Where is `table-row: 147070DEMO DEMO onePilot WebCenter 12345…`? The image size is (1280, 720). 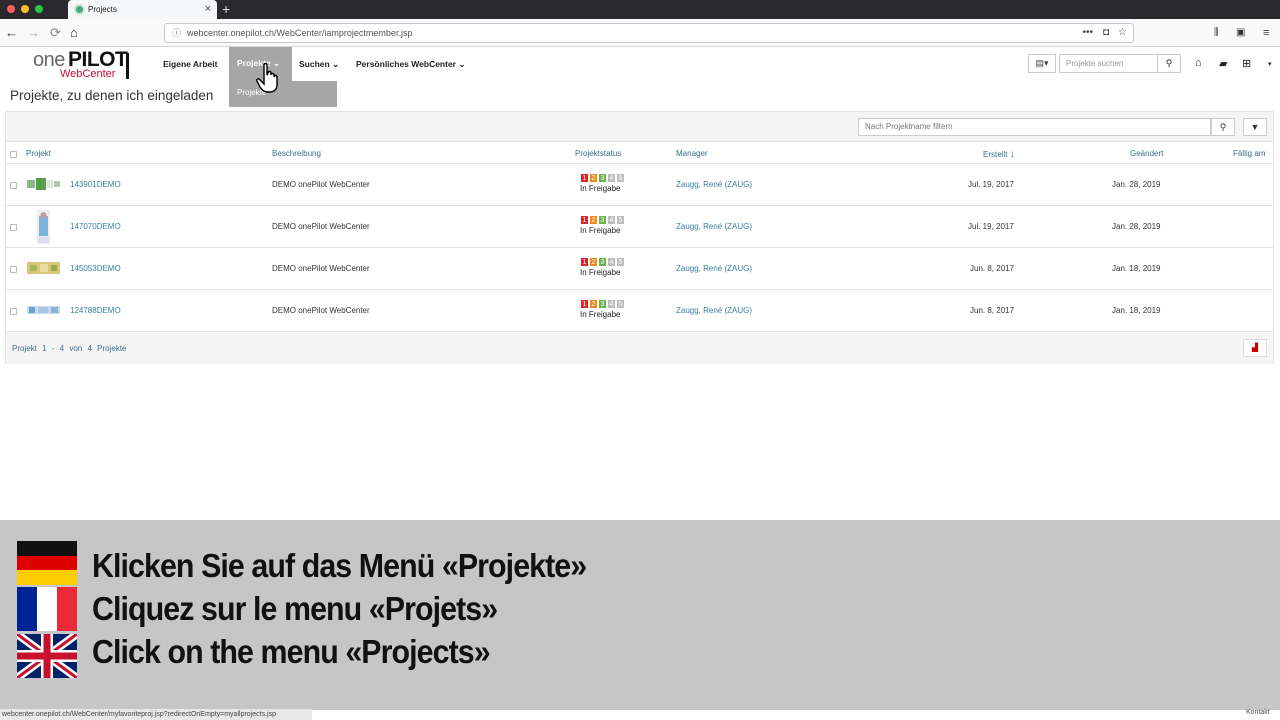
table-row: 147070DEMO DEMO onePilot WebCenter 12345… is located at coordinates (639, 227).